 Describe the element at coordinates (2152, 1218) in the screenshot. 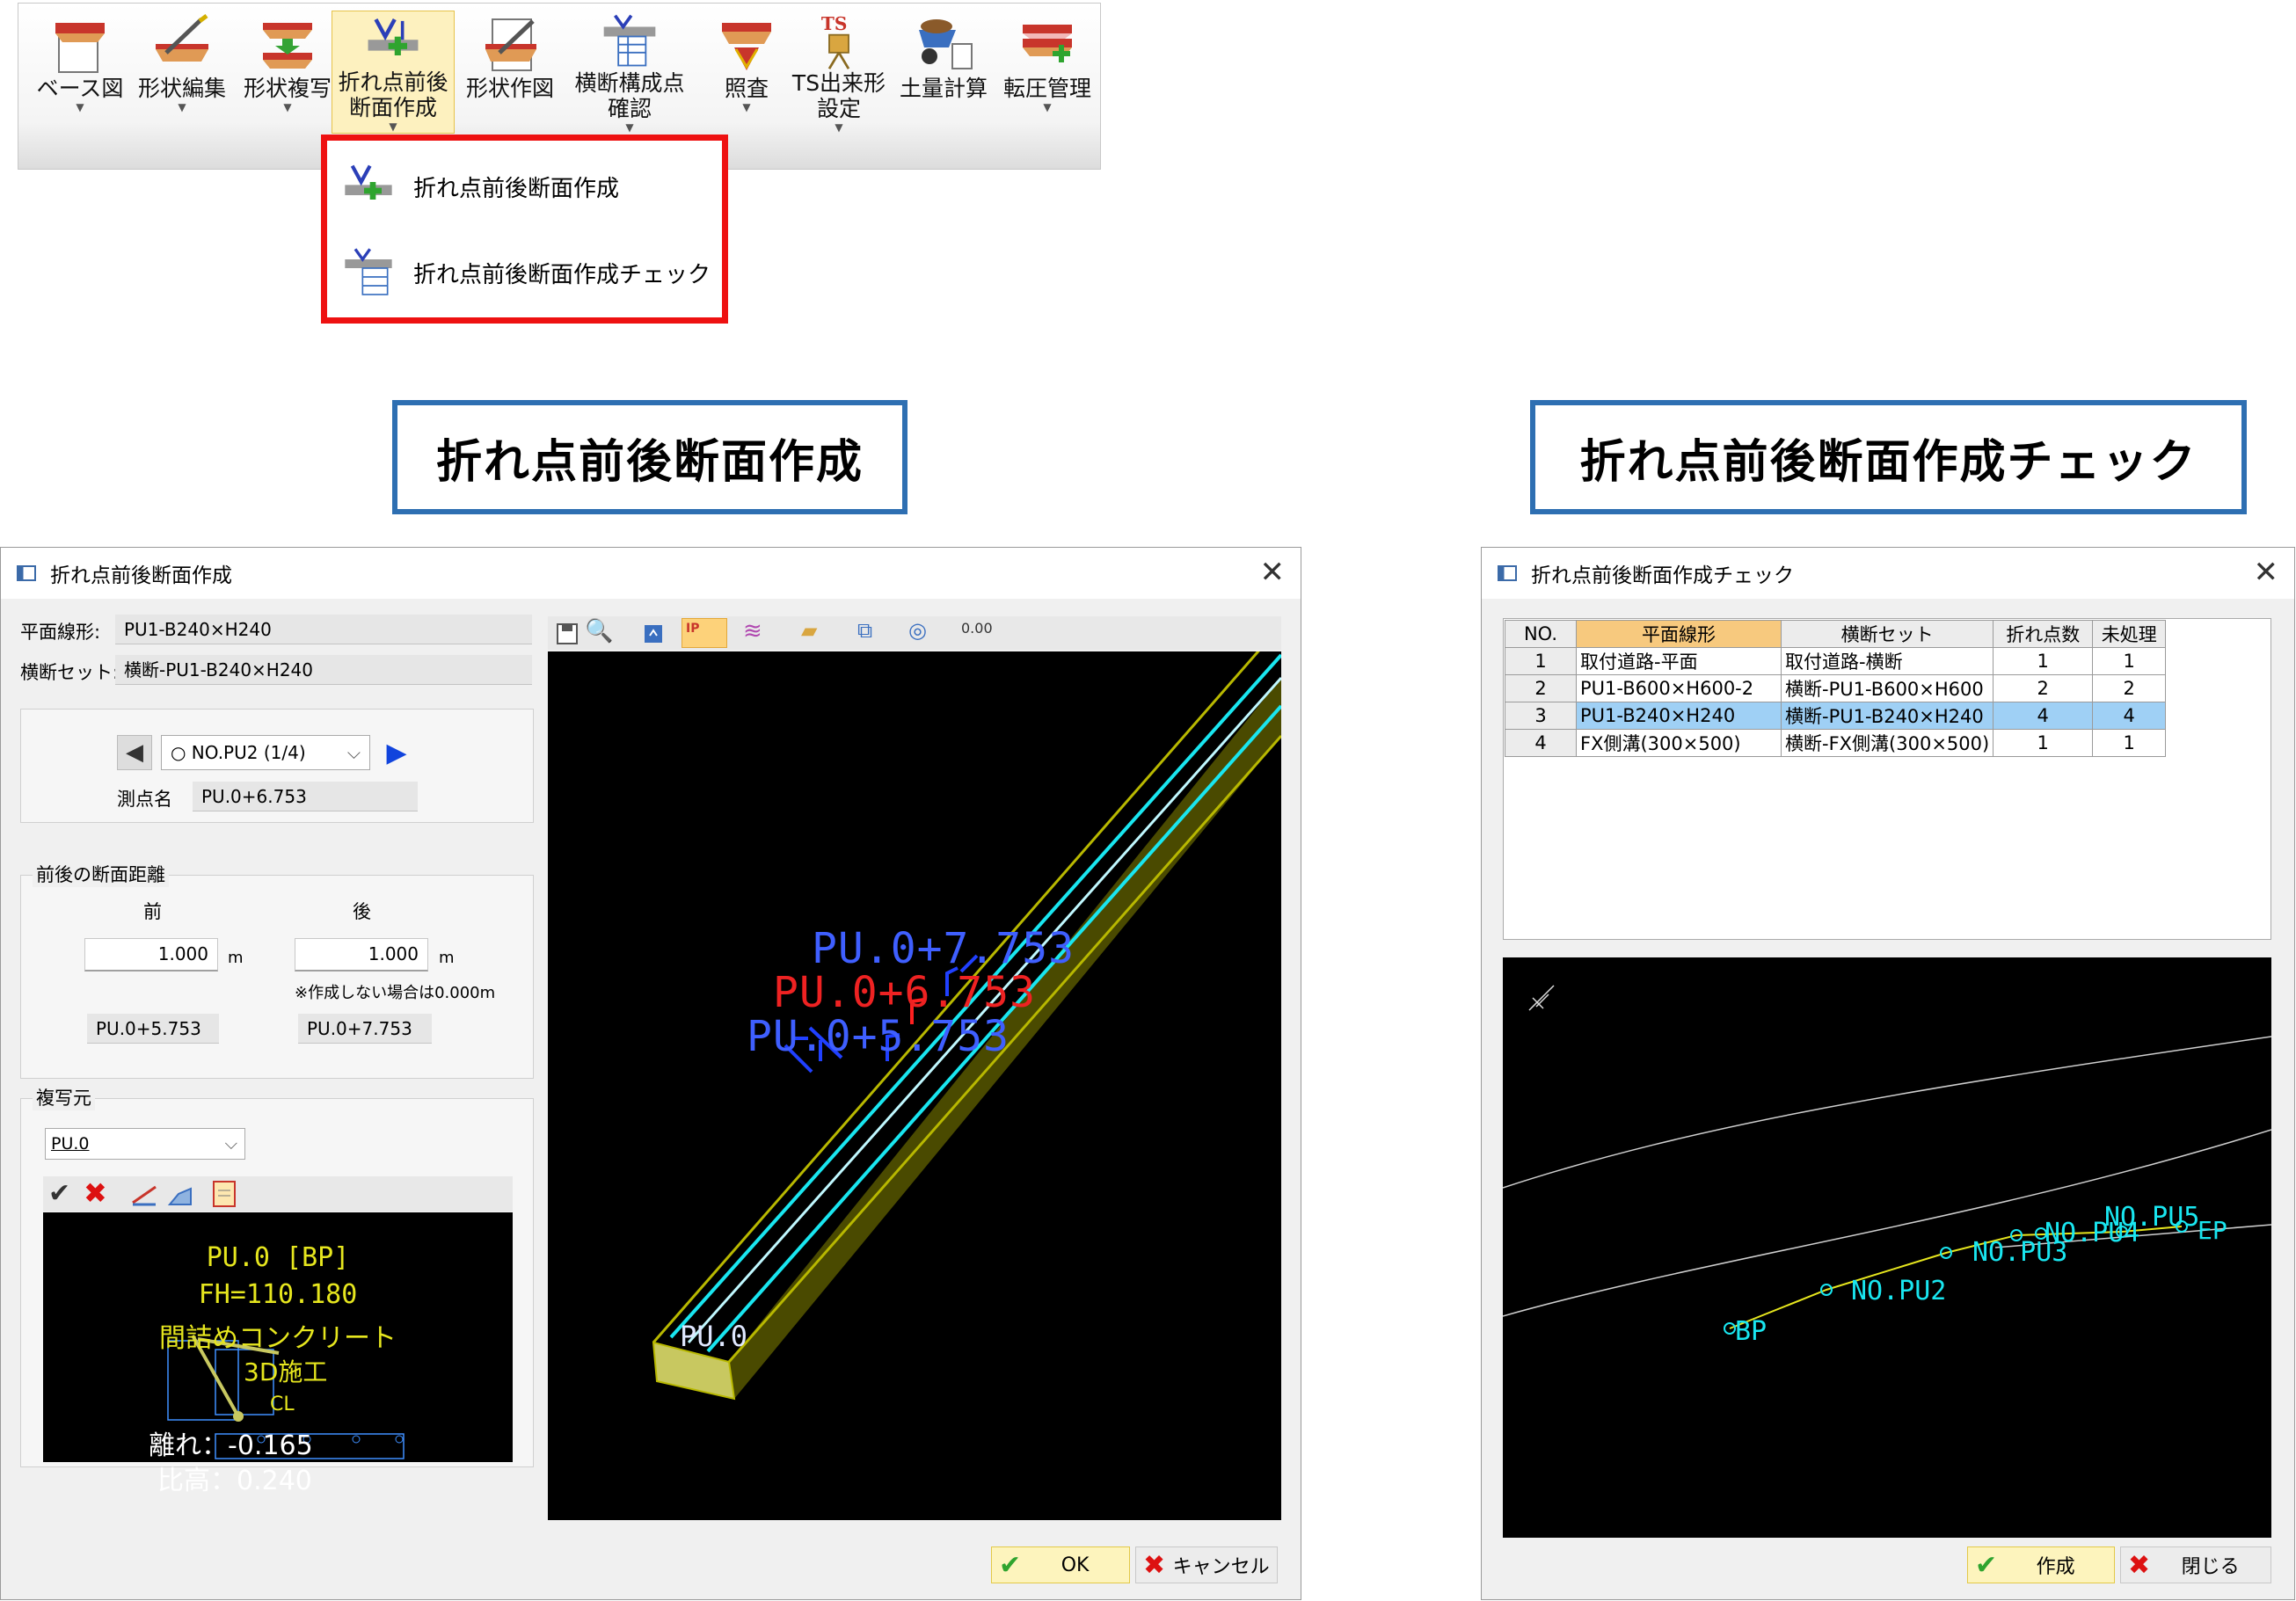

I see `map-label-pu5: NO.PU5` at that location.